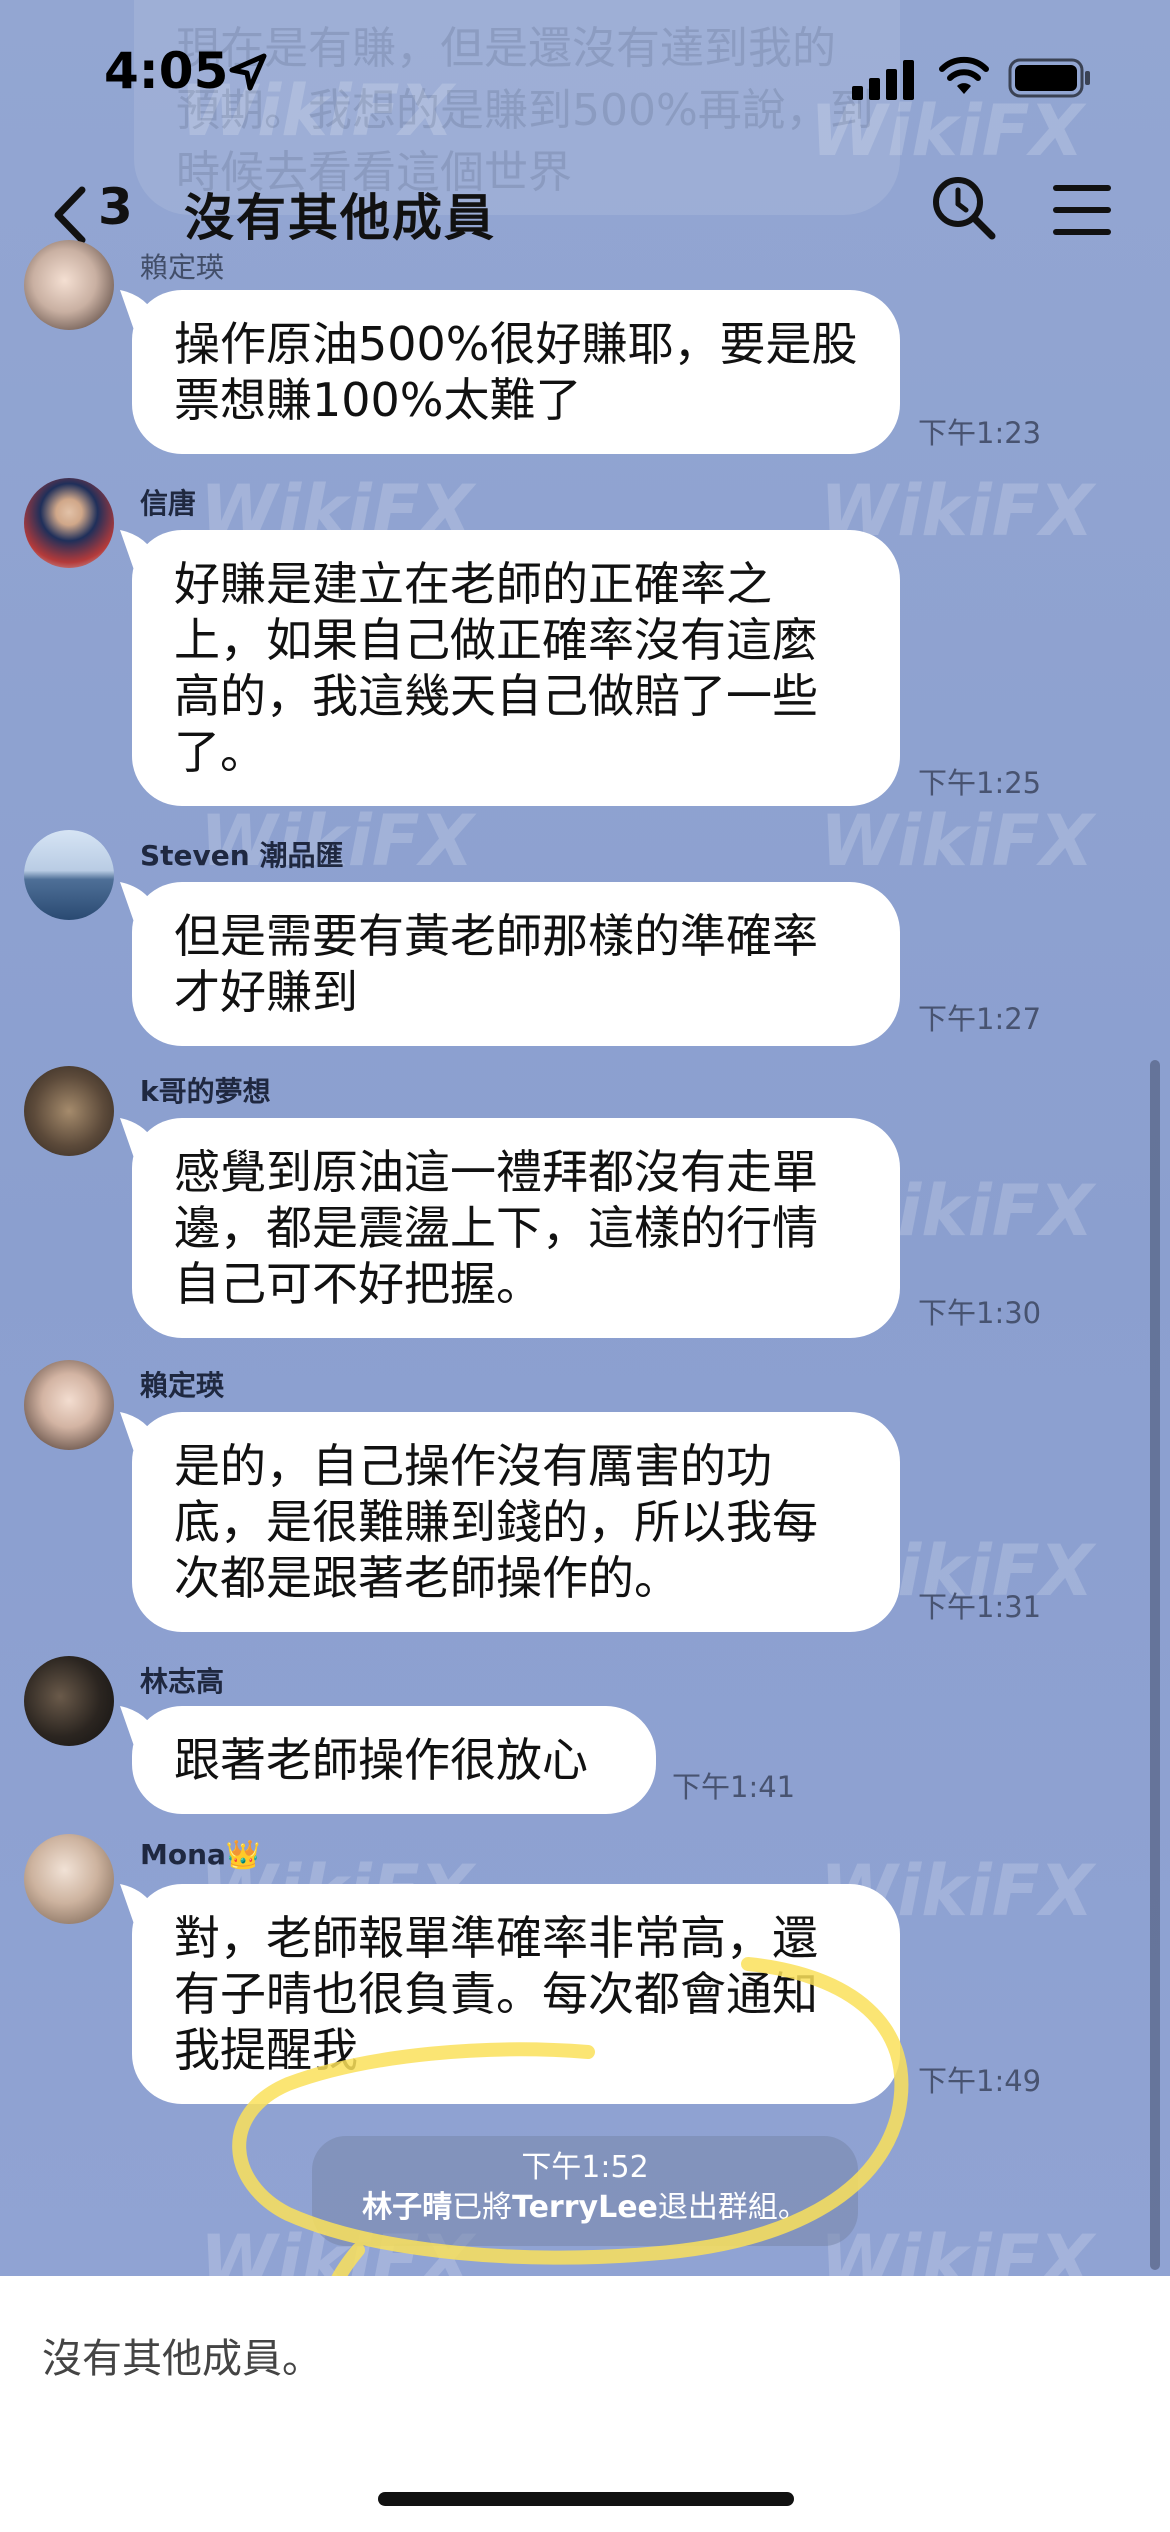 This screenshot has height=2532, width=1170. I want to click on message-timestamp: 下午1:49, so click(980, 2081).